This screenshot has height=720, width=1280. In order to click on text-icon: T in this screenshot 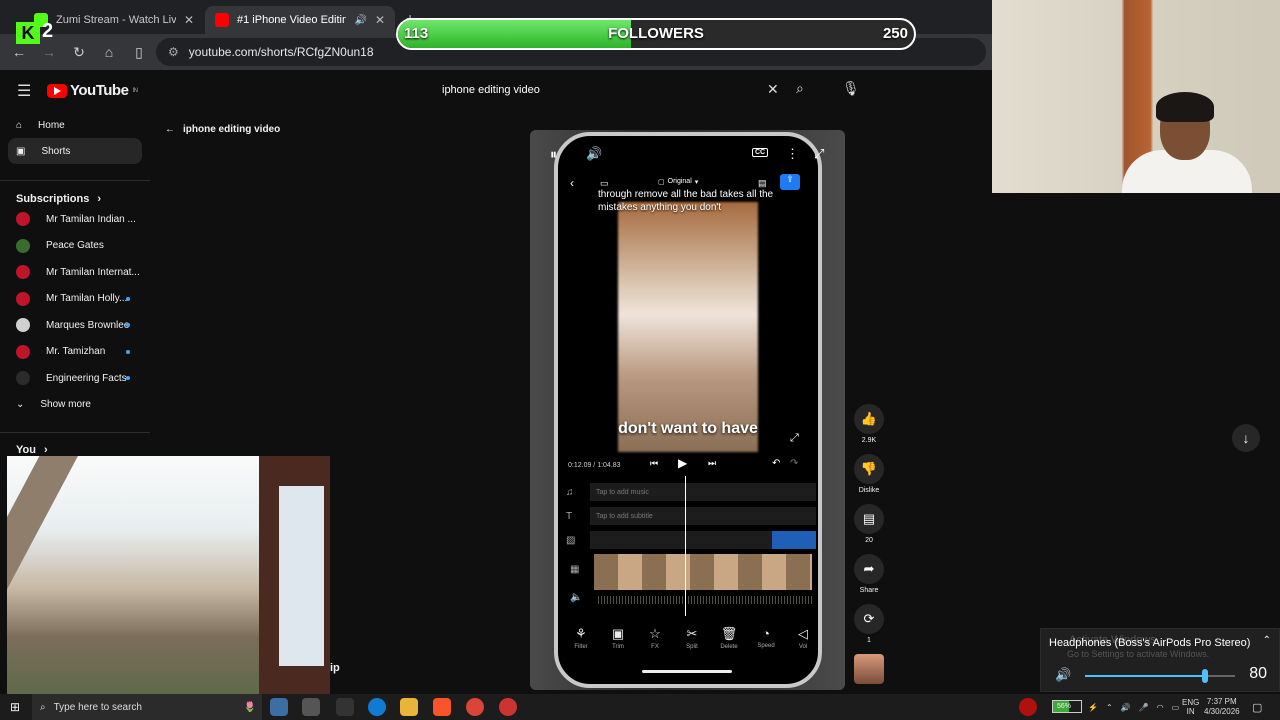, I will do `click(569, 516)`.